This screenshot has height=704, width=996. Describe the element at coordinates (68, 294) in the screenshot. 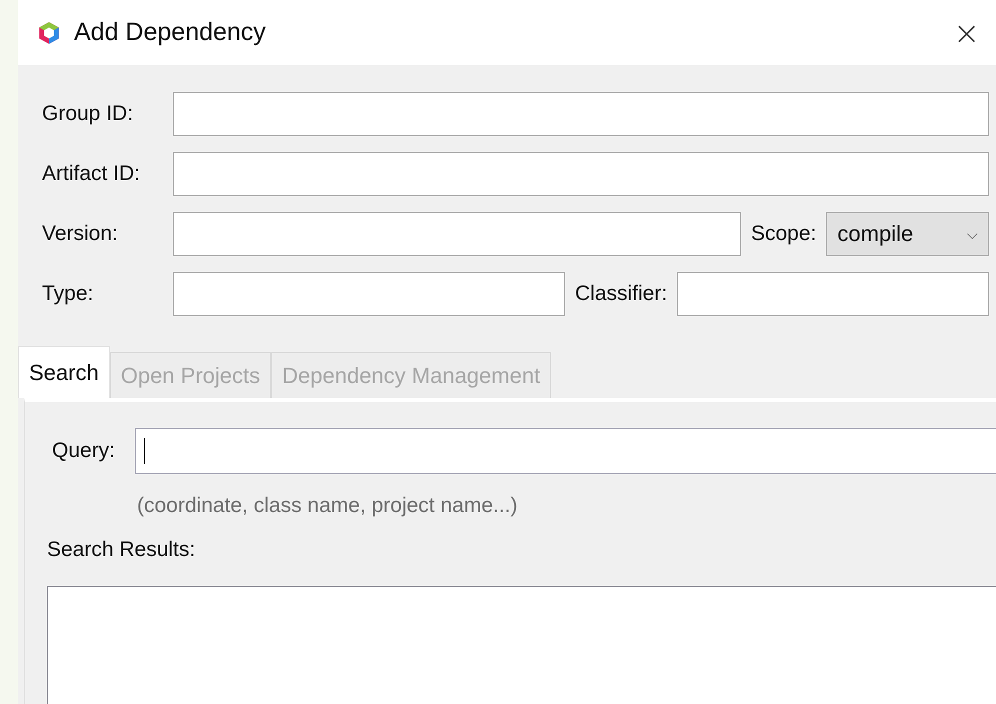

I see `field-label: Type:` at that location.